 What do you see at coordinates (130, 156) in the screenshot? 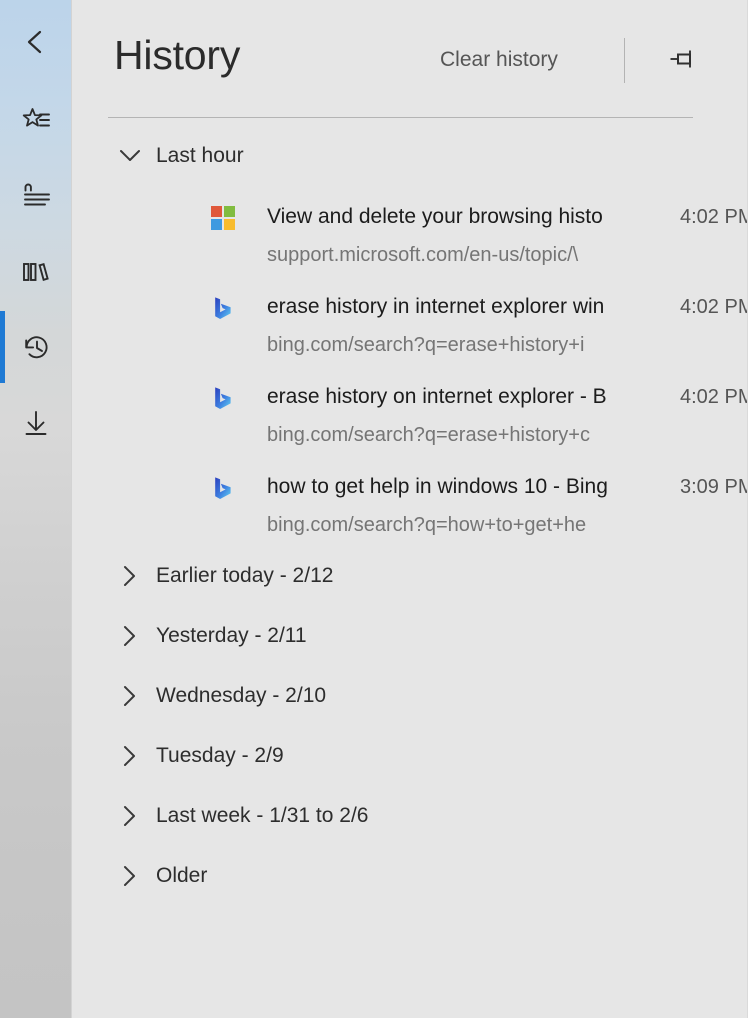
I see `chevron-down-icon` at bounding box center [130, 156].